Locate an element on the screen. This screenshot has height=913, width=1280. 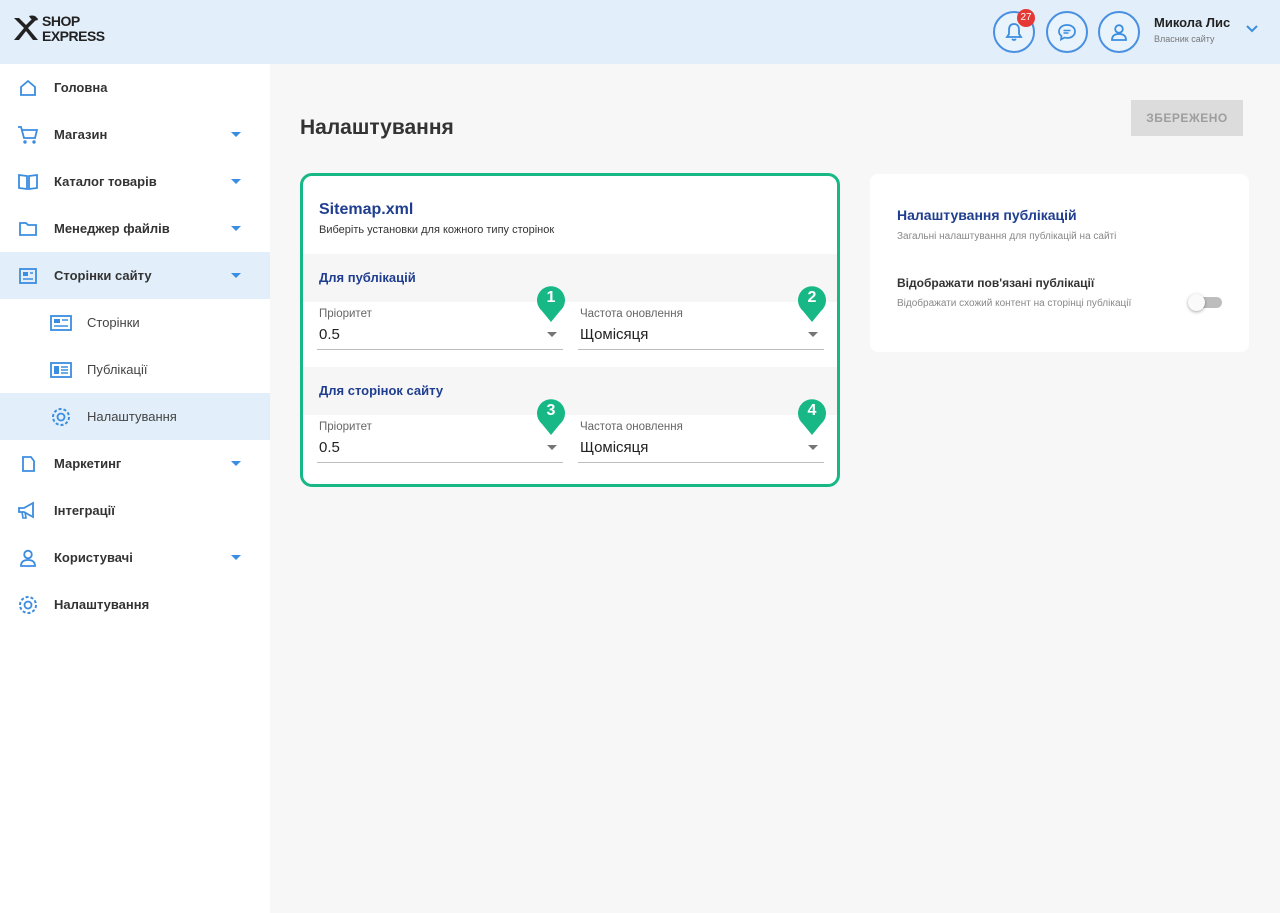
notifications-button: 27 is located at coordinates (1014, 31).